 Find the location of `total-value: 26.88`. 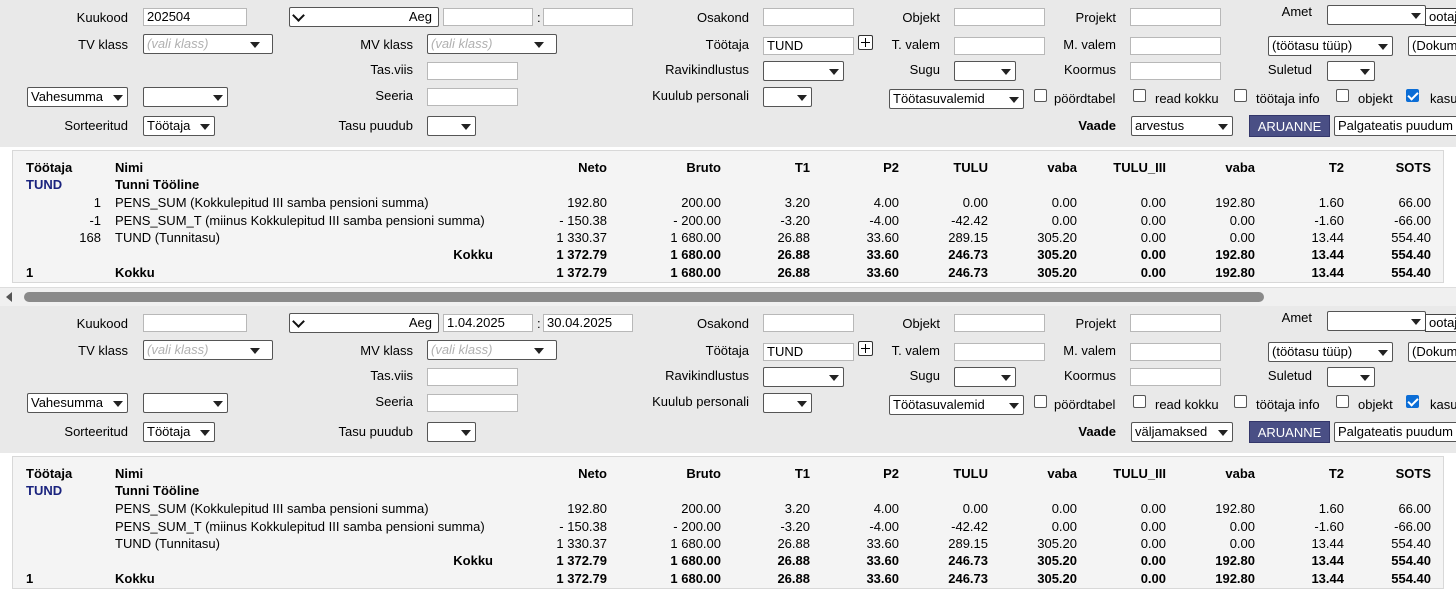

total-value: 26.88 is located at coordinates (793, 578).